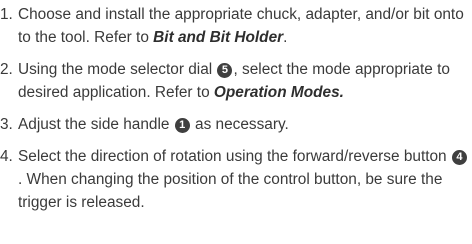 The height and width of the screenshot is (244, 472). I want to click on callout-badge: 5, so click(225, 70).